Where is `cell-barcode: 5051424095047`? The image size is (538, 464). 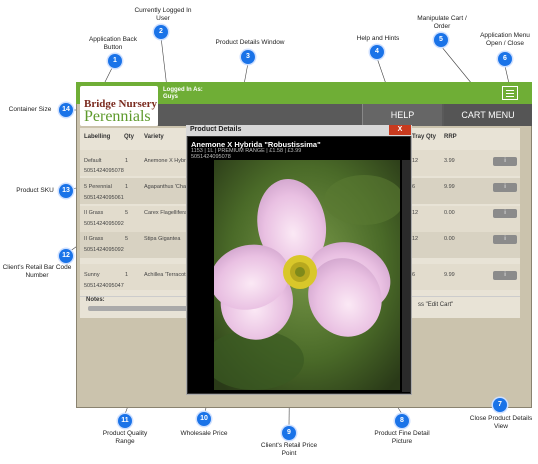
cell-barcode: 5051424095047 is located at coordinates (104, 286).